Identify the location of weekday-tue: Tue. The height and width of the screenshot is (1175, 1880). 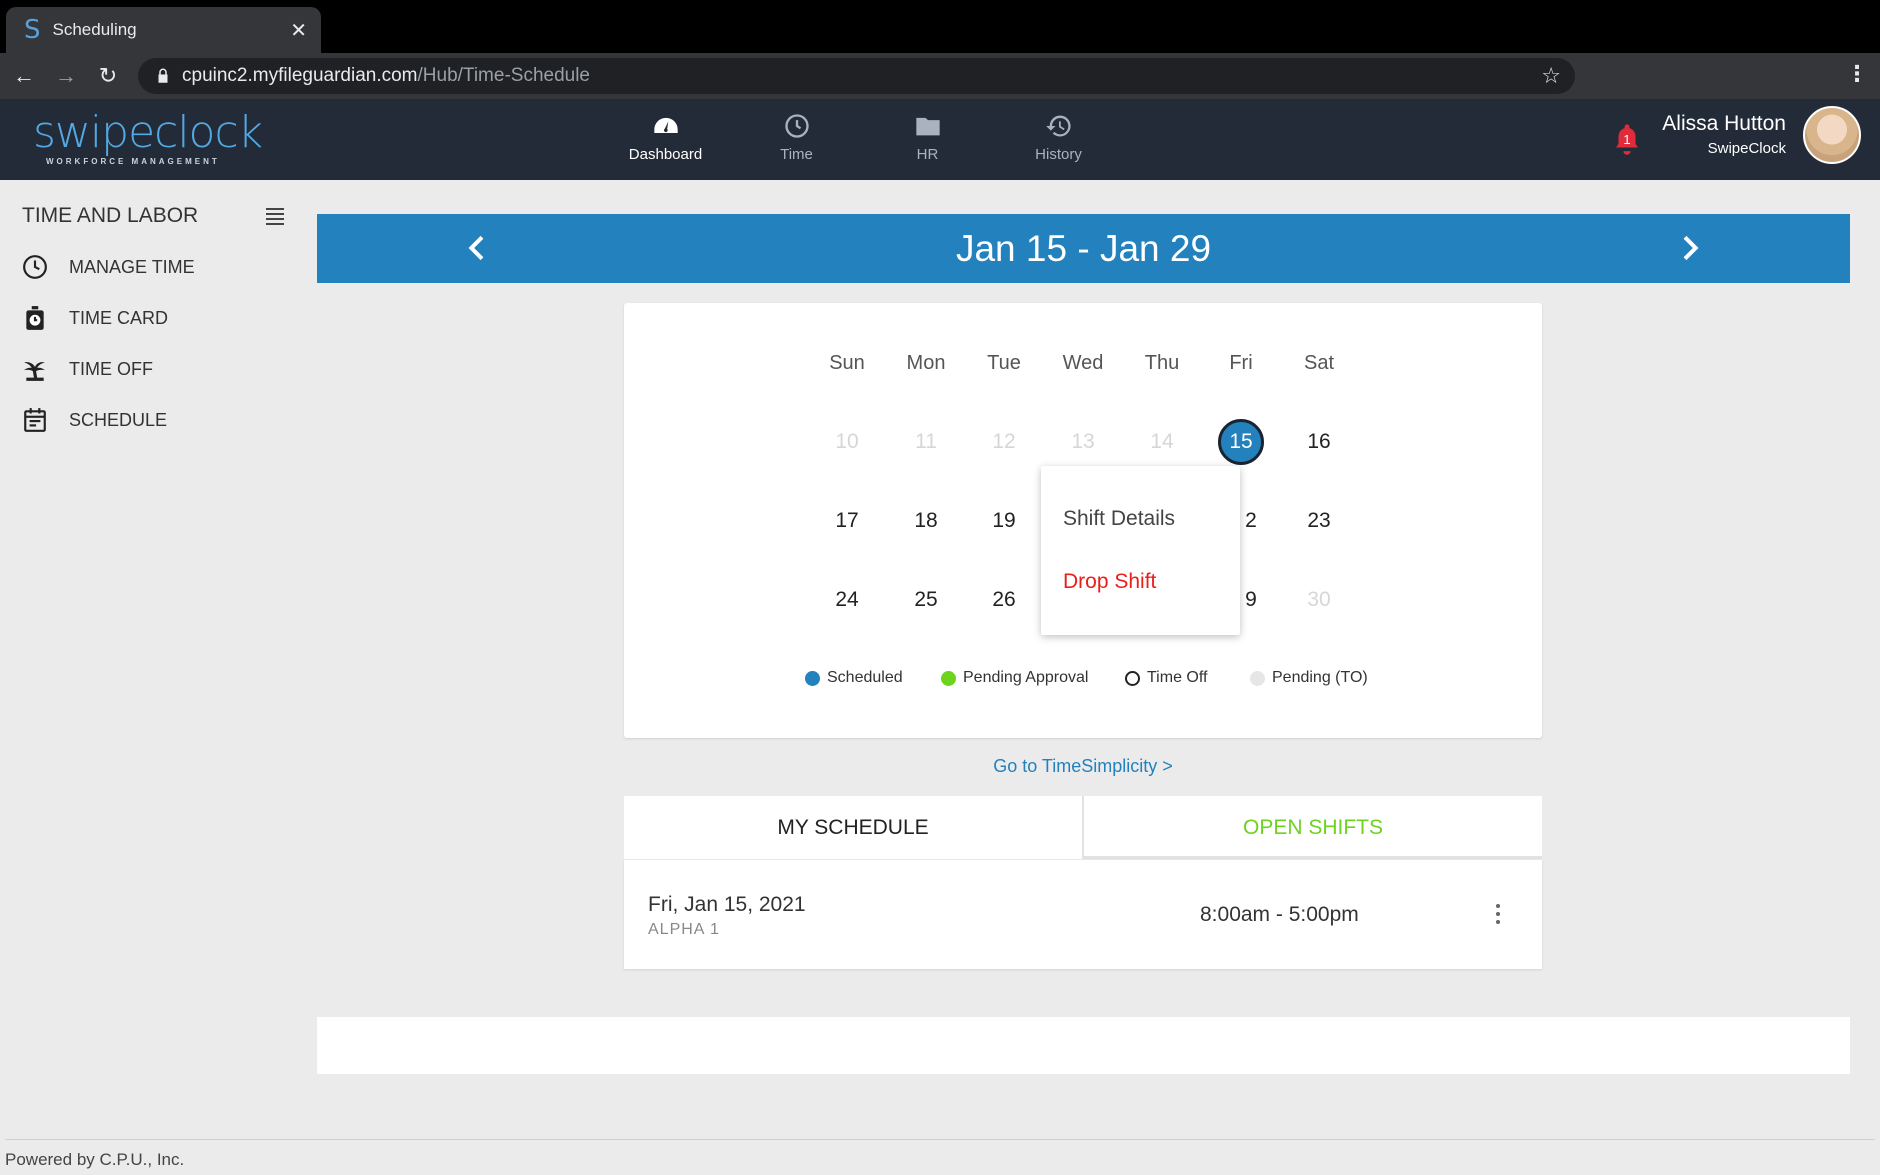
(1004, 363).